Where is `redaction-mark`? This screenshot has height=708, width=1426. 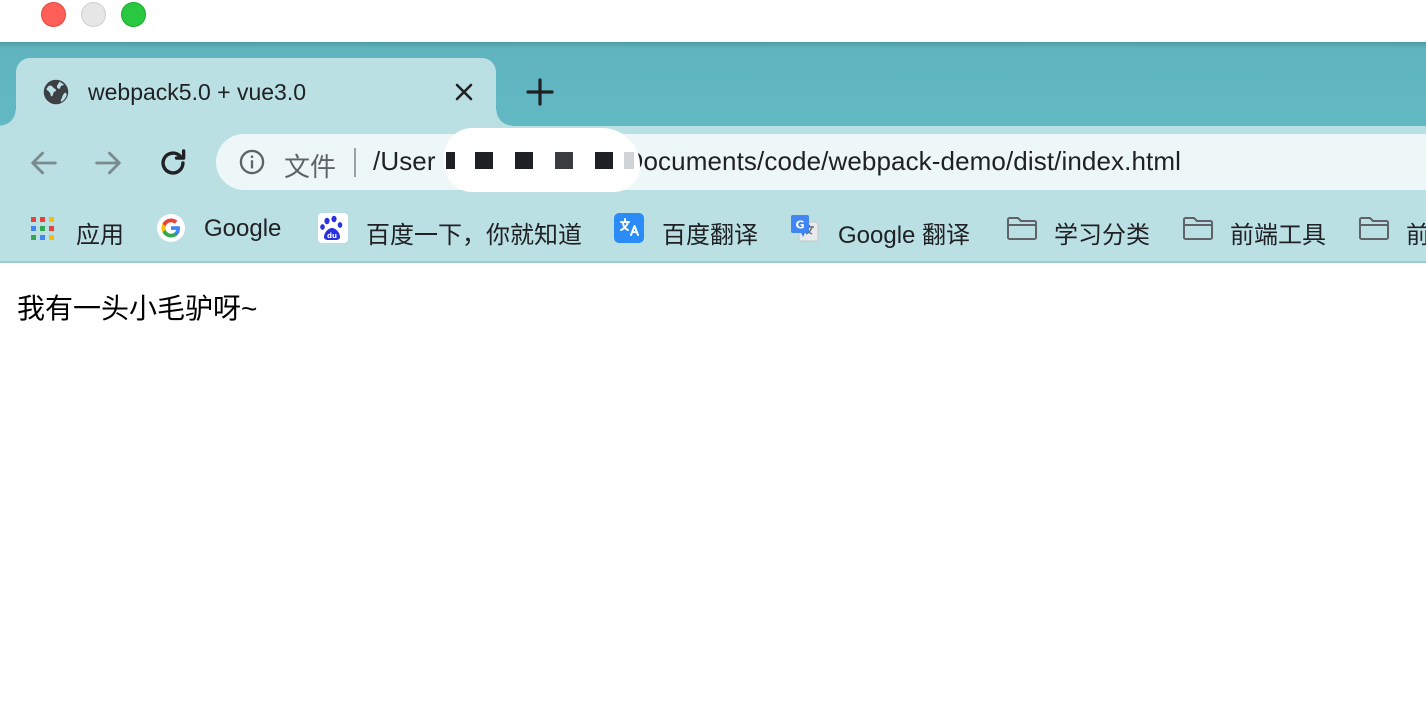 redaction-mark is located at coordinates (542, 160).